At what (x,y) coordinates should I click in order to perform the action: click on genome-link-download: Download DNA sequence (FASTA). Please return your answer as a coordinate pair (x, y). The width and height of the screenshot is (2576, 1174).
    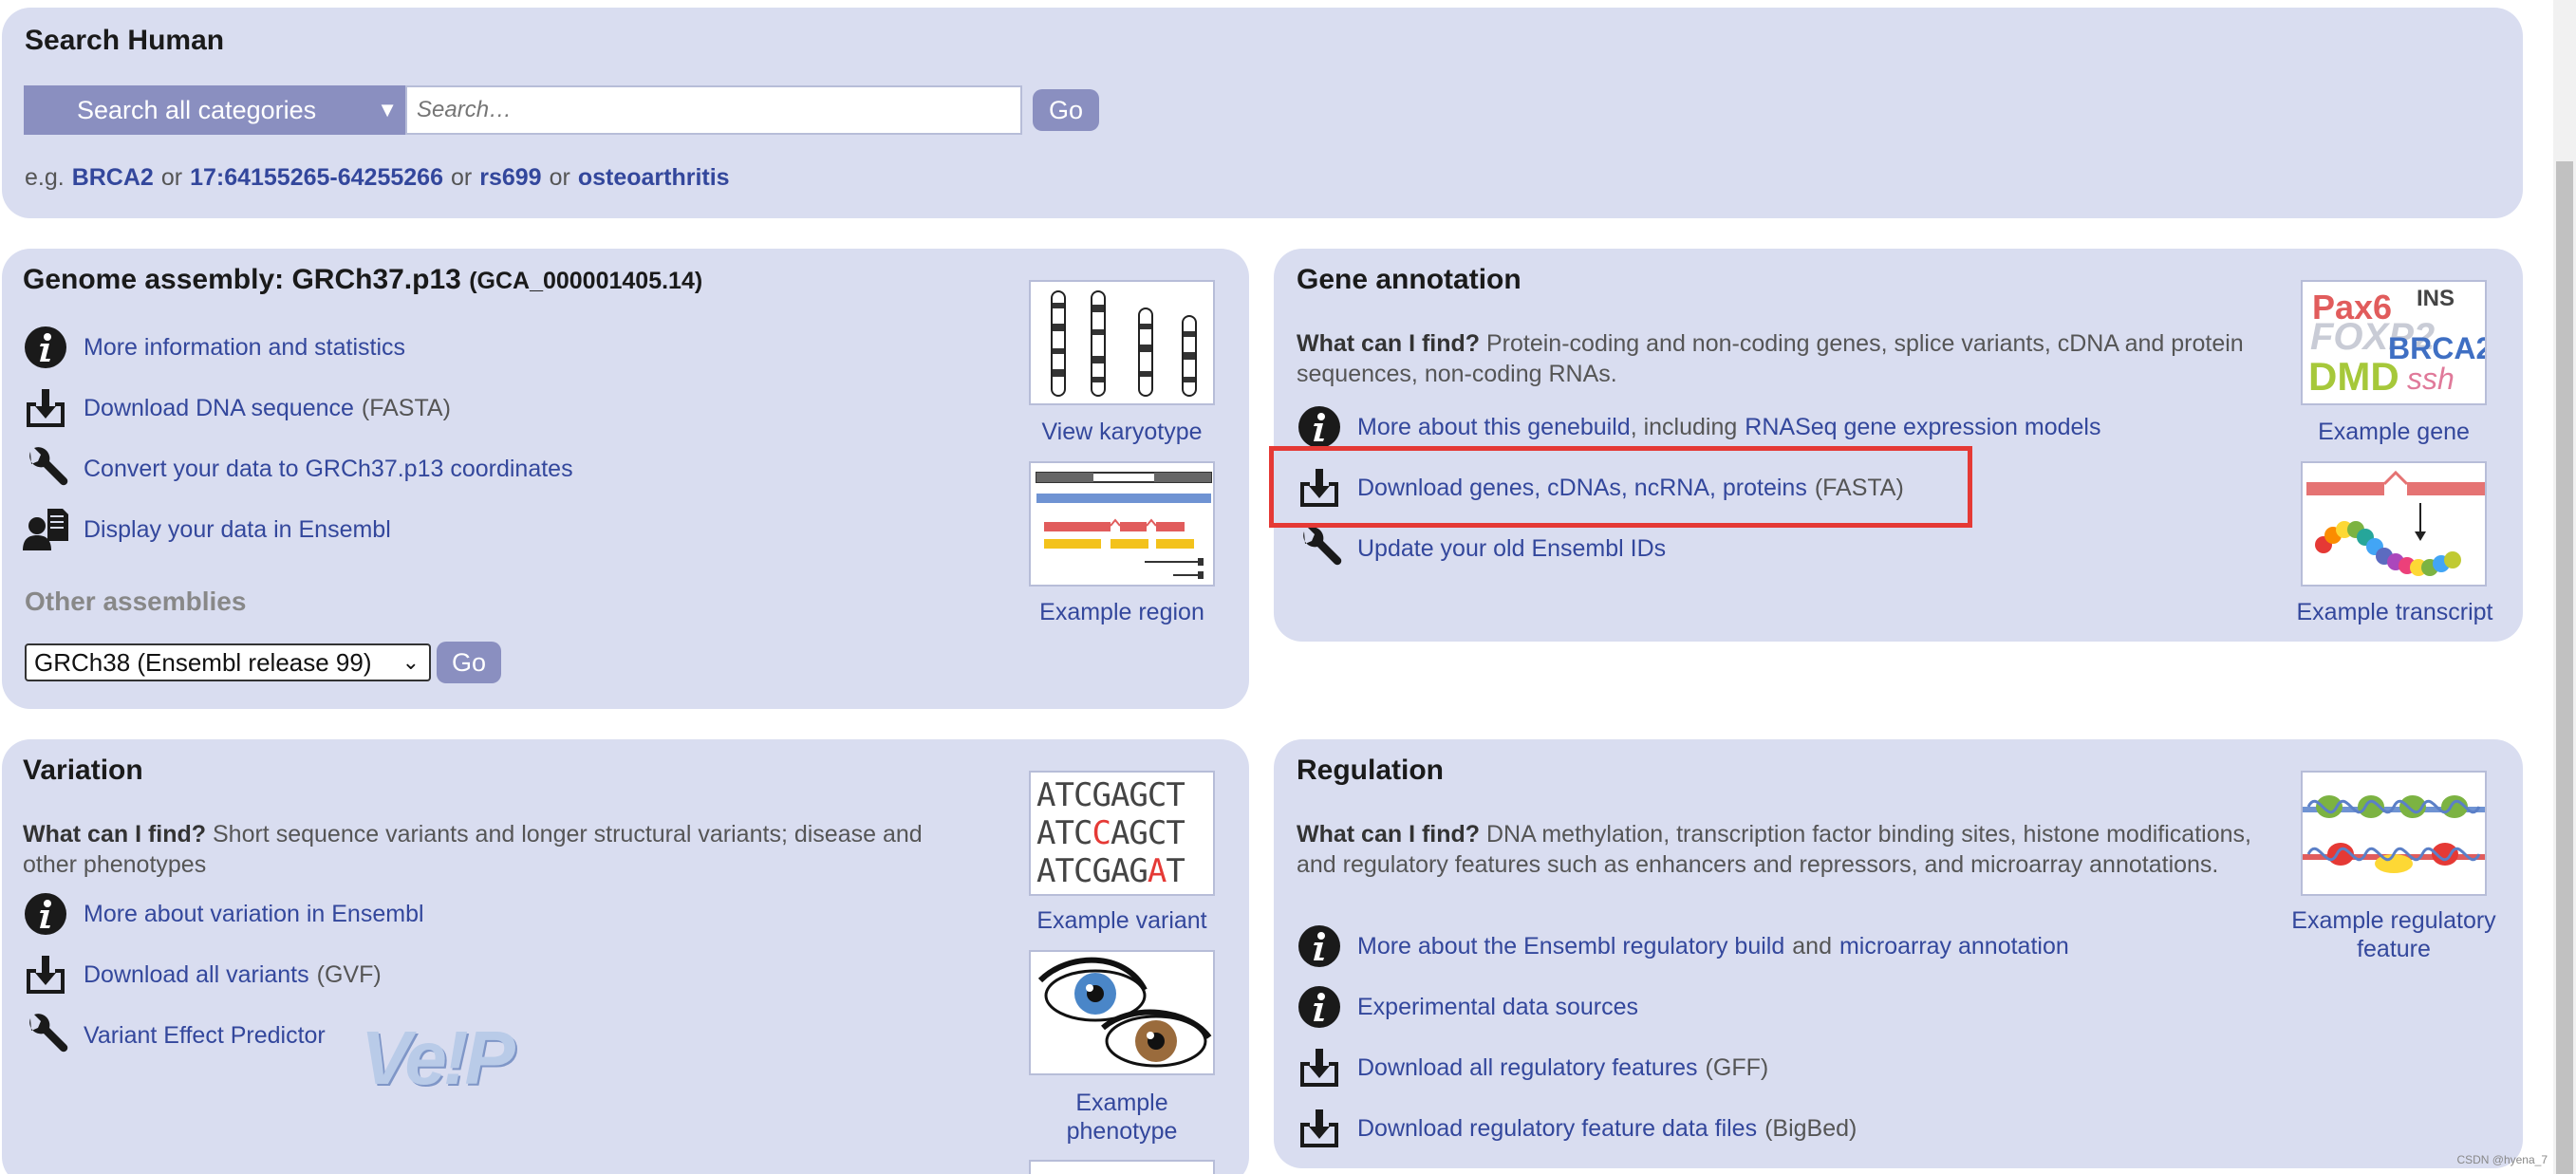
    Looking at the image, I should click on (237, 408).